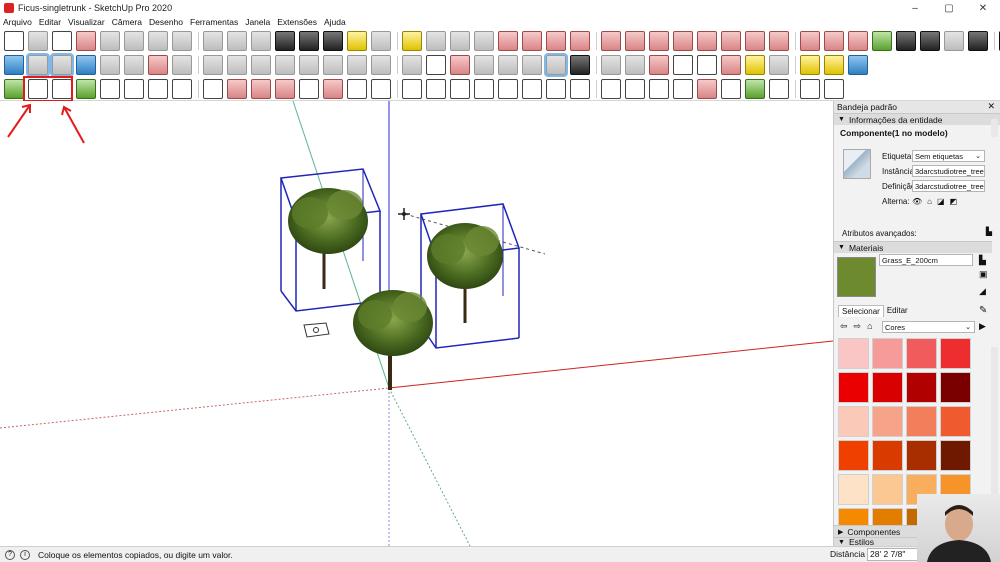 This screenshot has height=562, width=1000. I want to click on cube-yellow2-icon, so click(834, 65).